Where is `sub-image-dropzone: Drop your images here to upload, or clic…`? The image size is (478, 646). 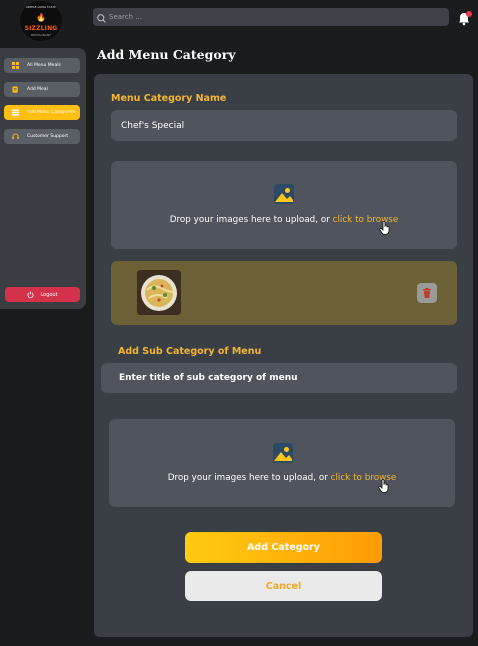
sub-image-dropzone: Drop your images here to upload, or clic… is located at coordinates (282, 463).